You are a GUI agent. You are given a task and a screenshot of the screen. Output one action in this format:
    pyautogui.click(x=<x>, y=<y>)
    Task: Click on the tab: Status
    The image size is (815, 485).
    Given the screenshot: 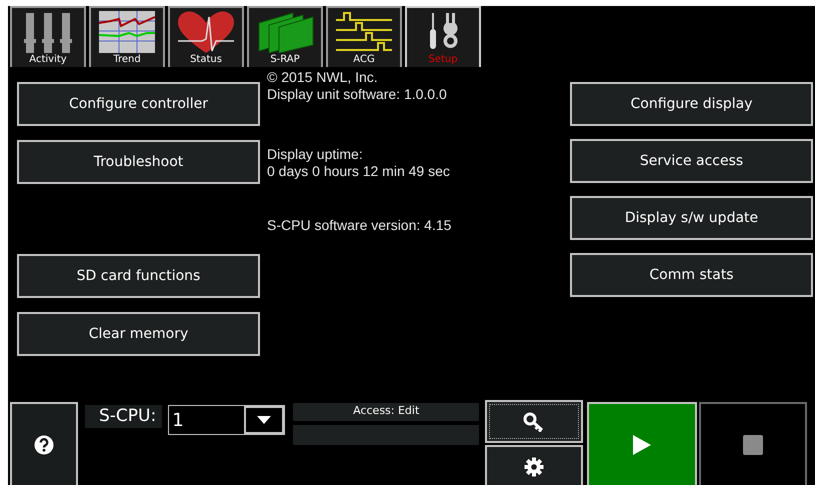 What is the action you would take?
    pyautogui.click(x=206, y=36)
    